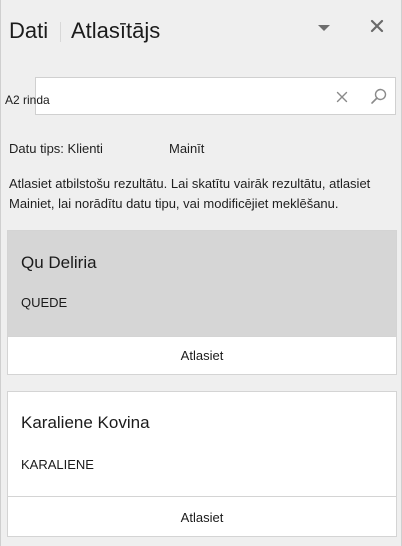 Image resolution: width=402 pixels, height=546 pixels. I want to click on result-code: QUEDE, so click(44, 302).